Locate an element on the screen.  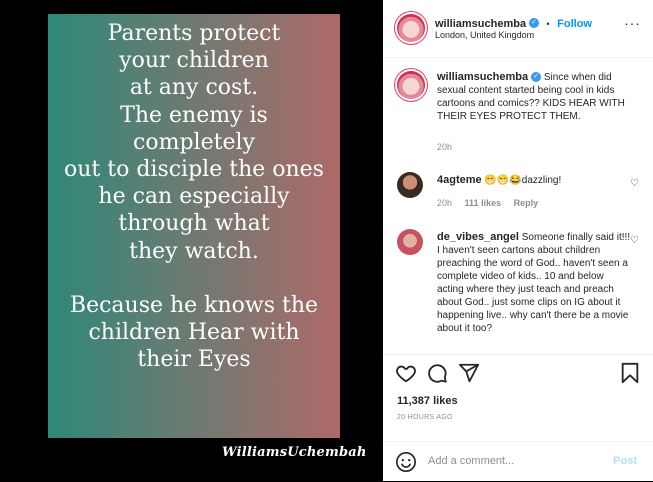
comment-meta: 20h 111 likes Reply is located at coordinates (487, 203).